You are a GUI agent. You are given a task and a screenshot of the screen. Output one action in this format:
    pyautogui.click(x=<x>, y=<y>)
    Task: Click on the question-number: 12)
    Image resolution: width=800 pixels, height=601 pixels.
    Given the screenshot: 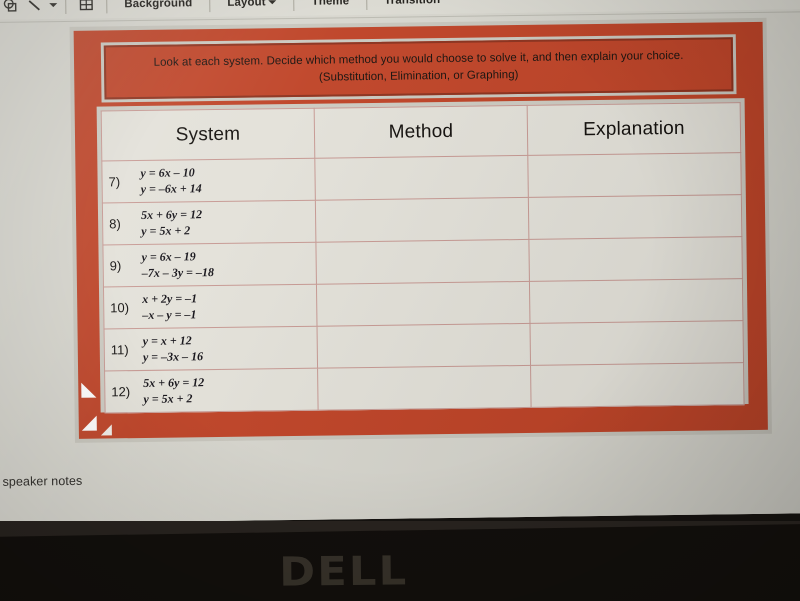 What is the action you would take?
    pyautogui.click(x=121, y=392)
    